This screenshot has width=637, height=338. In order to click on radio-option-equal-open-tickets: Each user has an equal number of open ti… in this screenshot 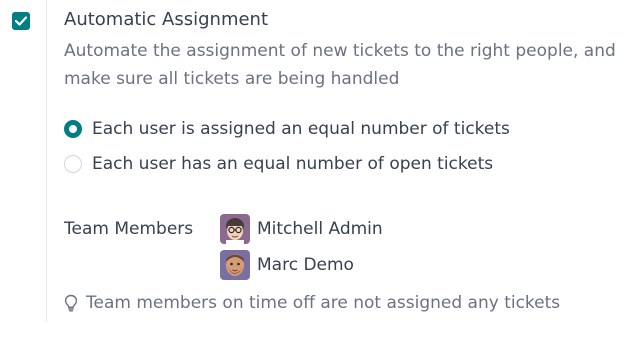, I will do `click(278, 164)`.